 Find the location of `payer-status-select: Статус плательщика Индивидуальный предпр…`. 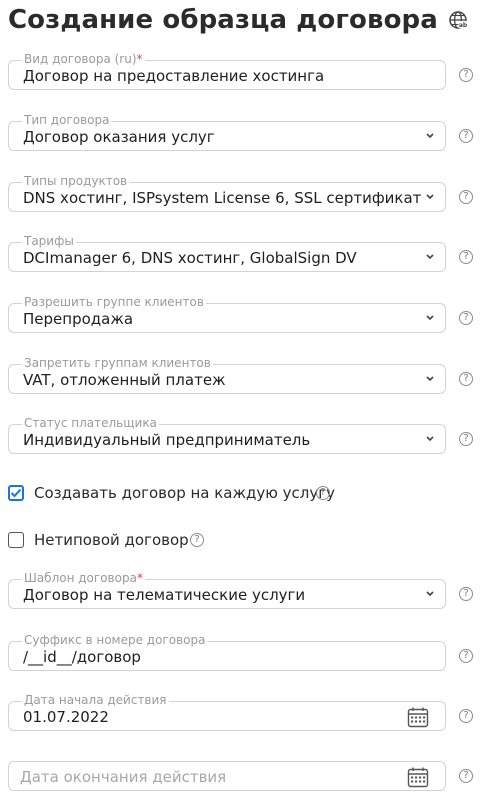

payer-status-select: Статус плательщика Индивидуальный предпр… is located at coordinates (227, 435).